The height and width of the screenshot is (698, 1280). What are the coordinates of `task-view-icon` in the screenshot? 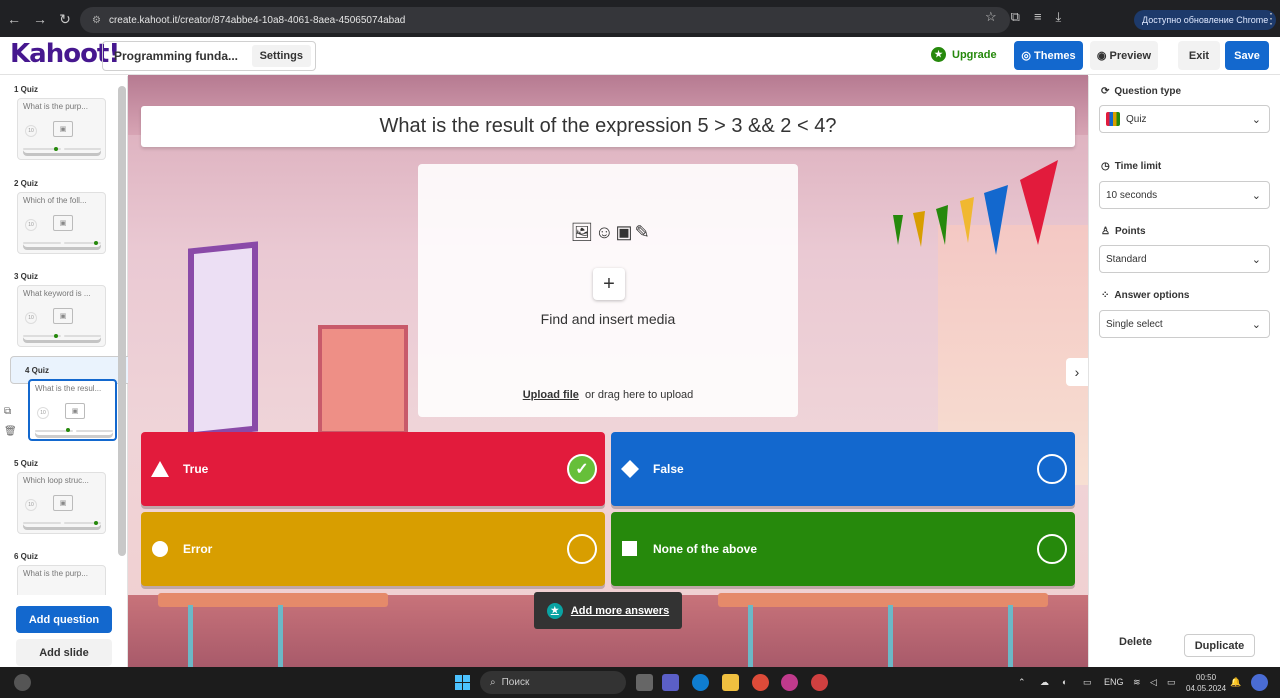 It's located at (644, 682).